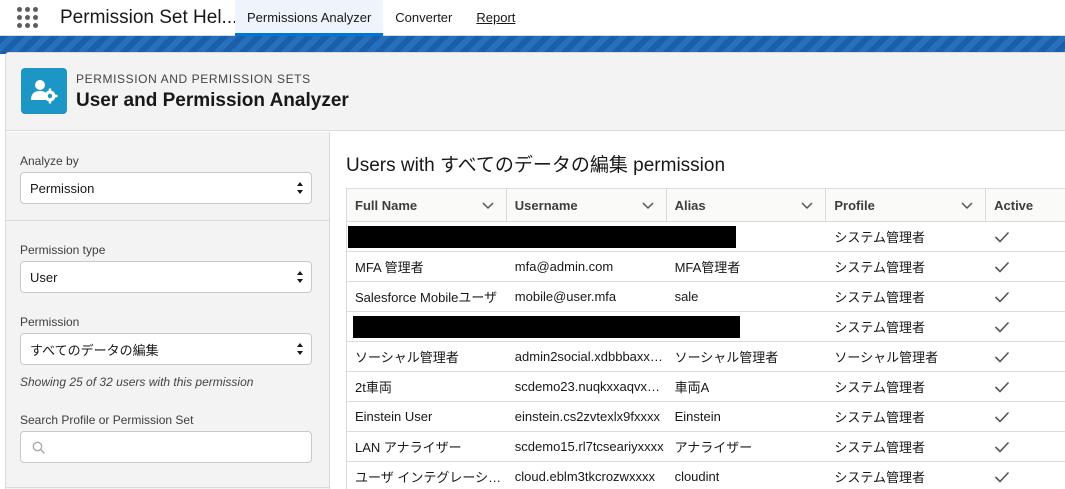 This screenshot has height=489, width=1065. Describe the element at coordinates (49, 161) in the screenshot. I see `analyze-by-label: Analyze by` at that location.